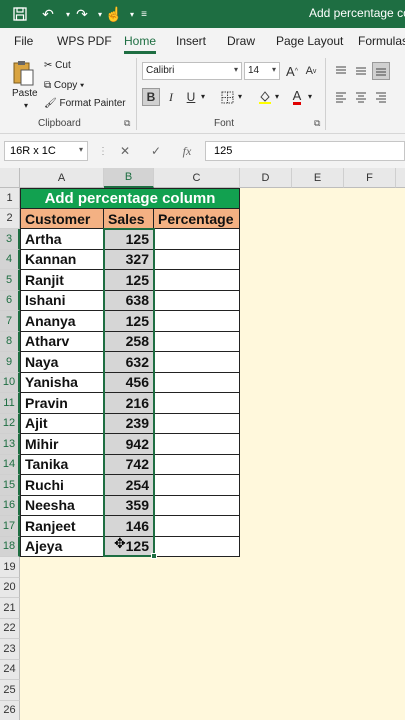 The image size is (405, 720). I want to click on customer-cell: Ranjeet, so click(62, 526).